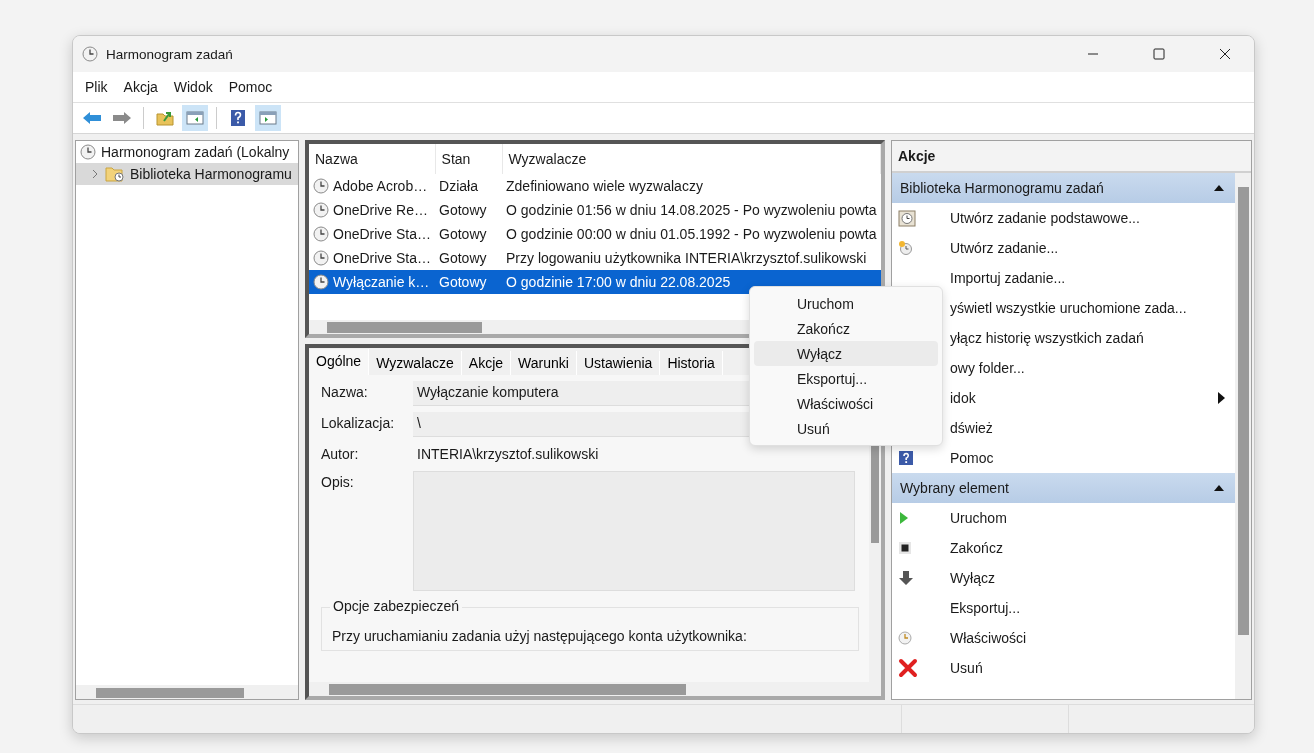  What do you see at coordinates (1063, 518) in the screenshot?
I see `action-item: Uruchom` at bounding box center [1063, 518].